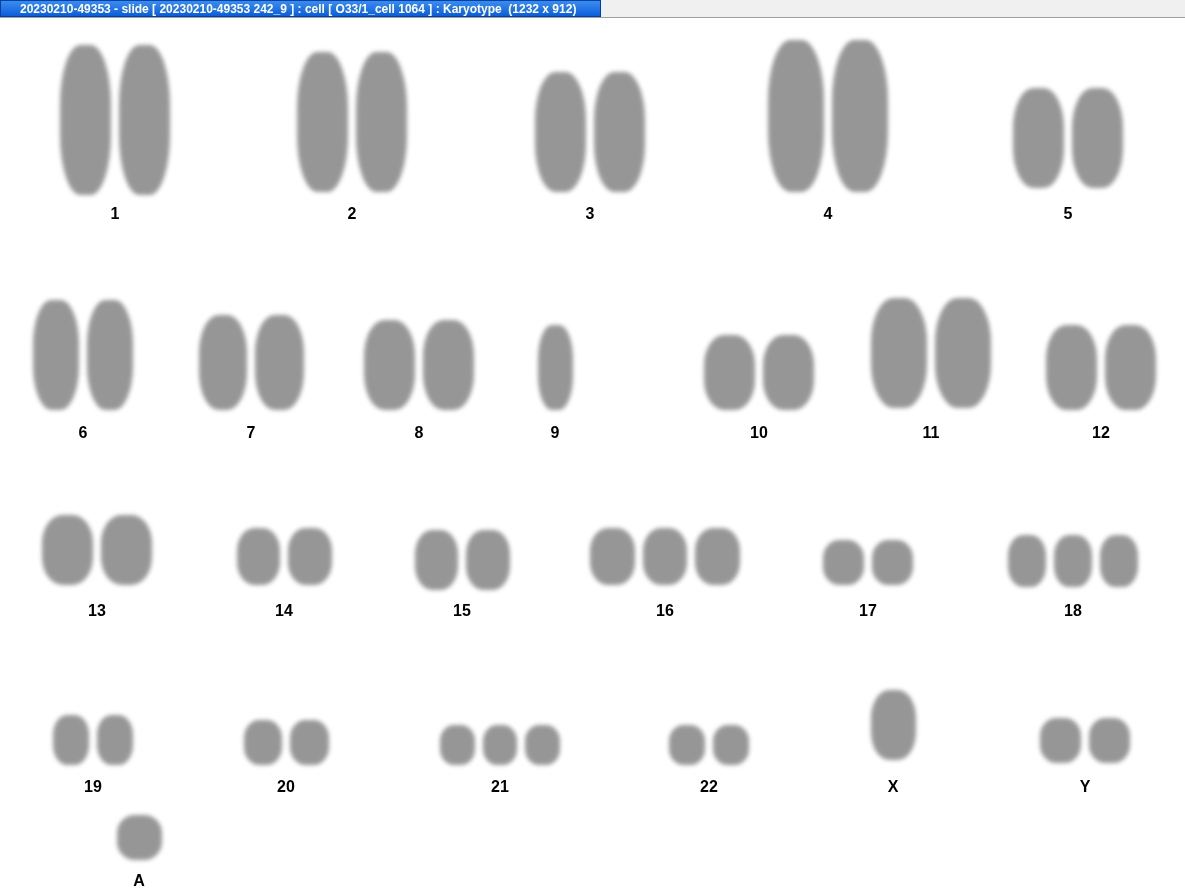 The height and width of the screenshot is (893, 1185). Describe the element at coordinates (590, 214) in the screenshot. I see `chromosome-label: 3` at that location.